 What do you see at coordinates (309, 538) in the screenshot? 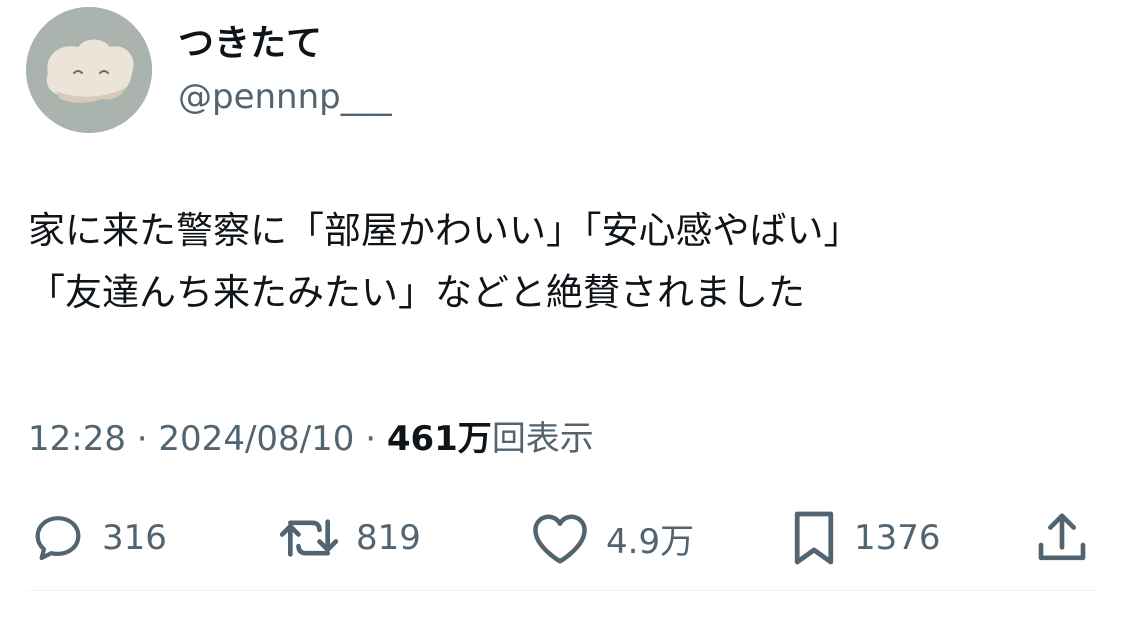
I see `retweet-icon` at bounding box center [309, 538].